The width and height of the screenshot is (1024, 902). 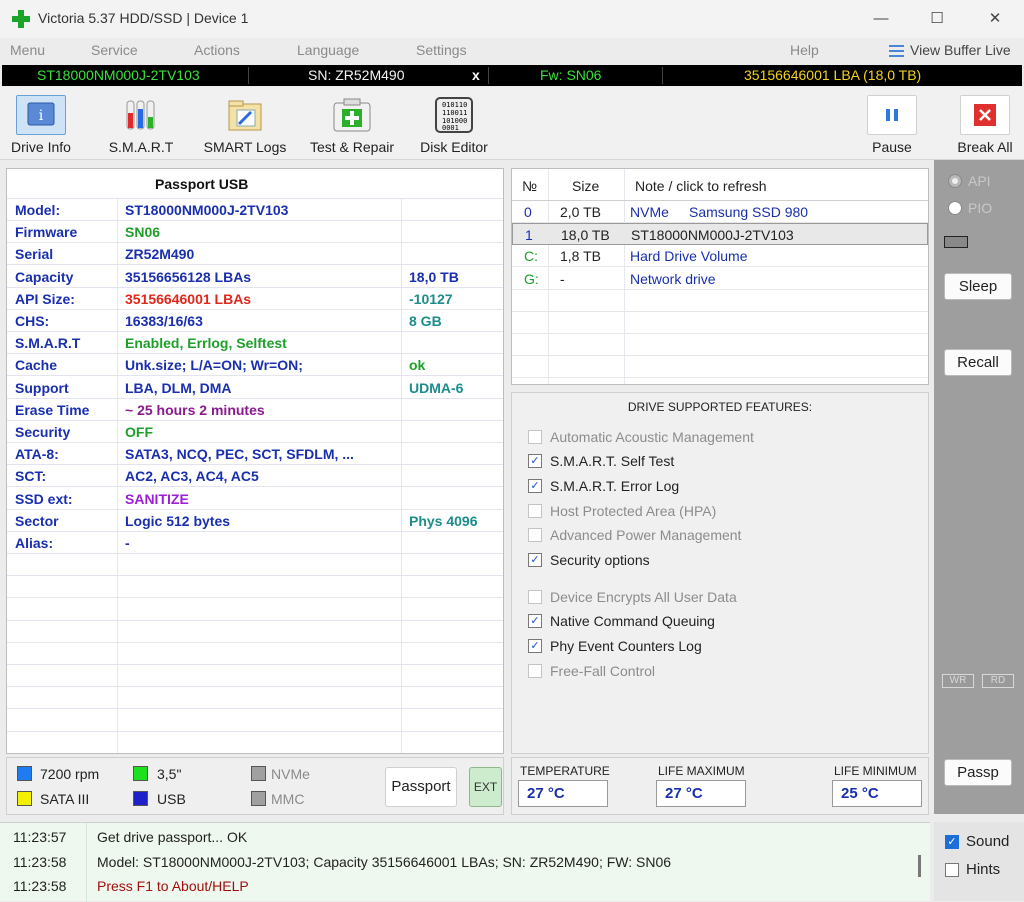 What do you see at coordinates (188, 276) in the screenshot?
I see `passport-row-value: 35156656128 LBAs` at bounding box center [188, 276].